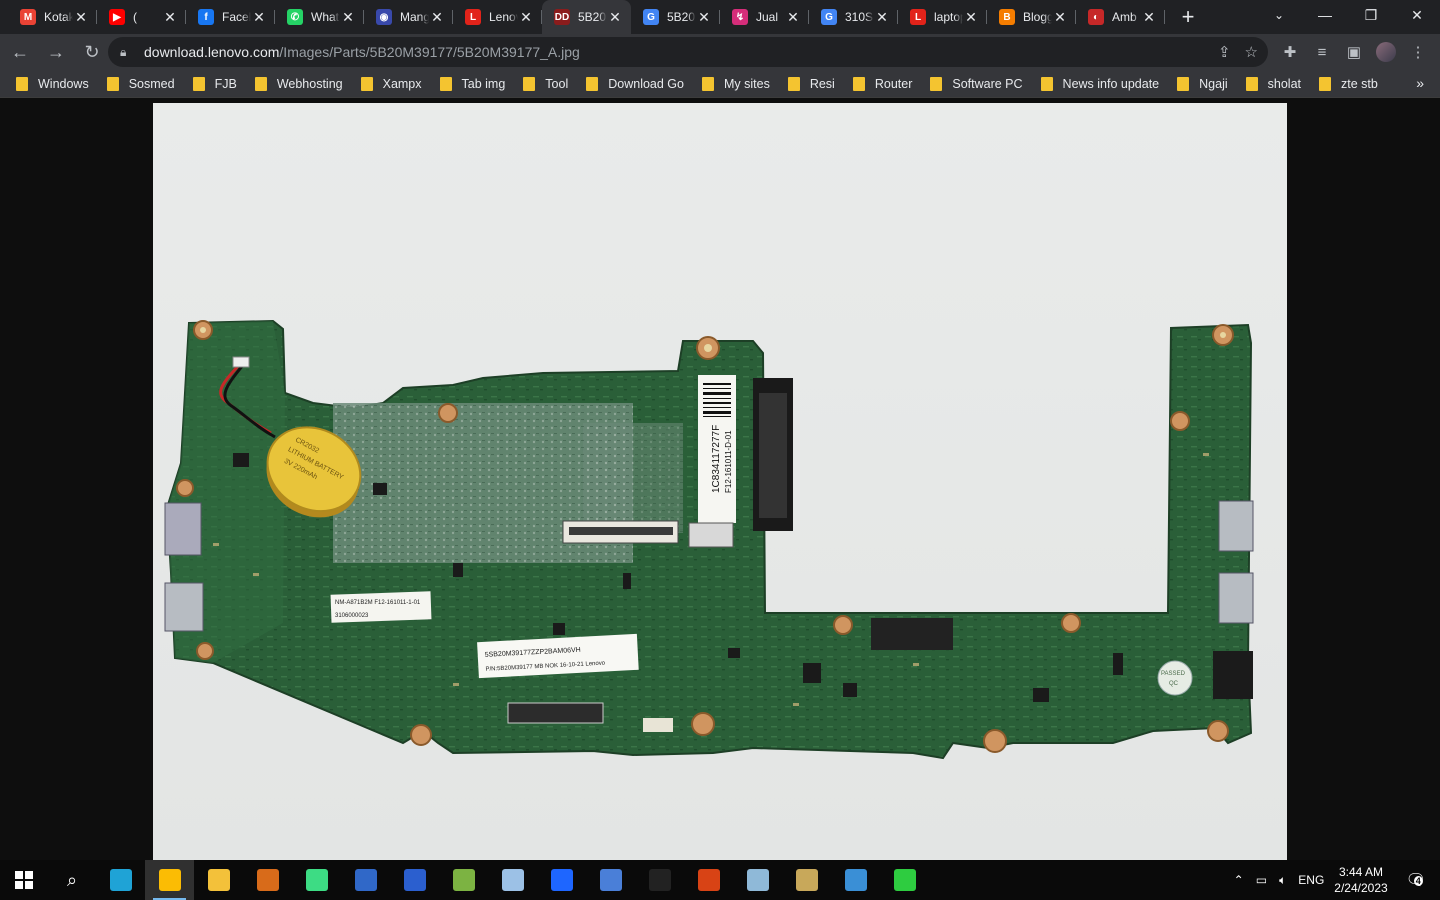  I want to click on clock: 3:44 AM 2/24/2023, so click(1360, 880).